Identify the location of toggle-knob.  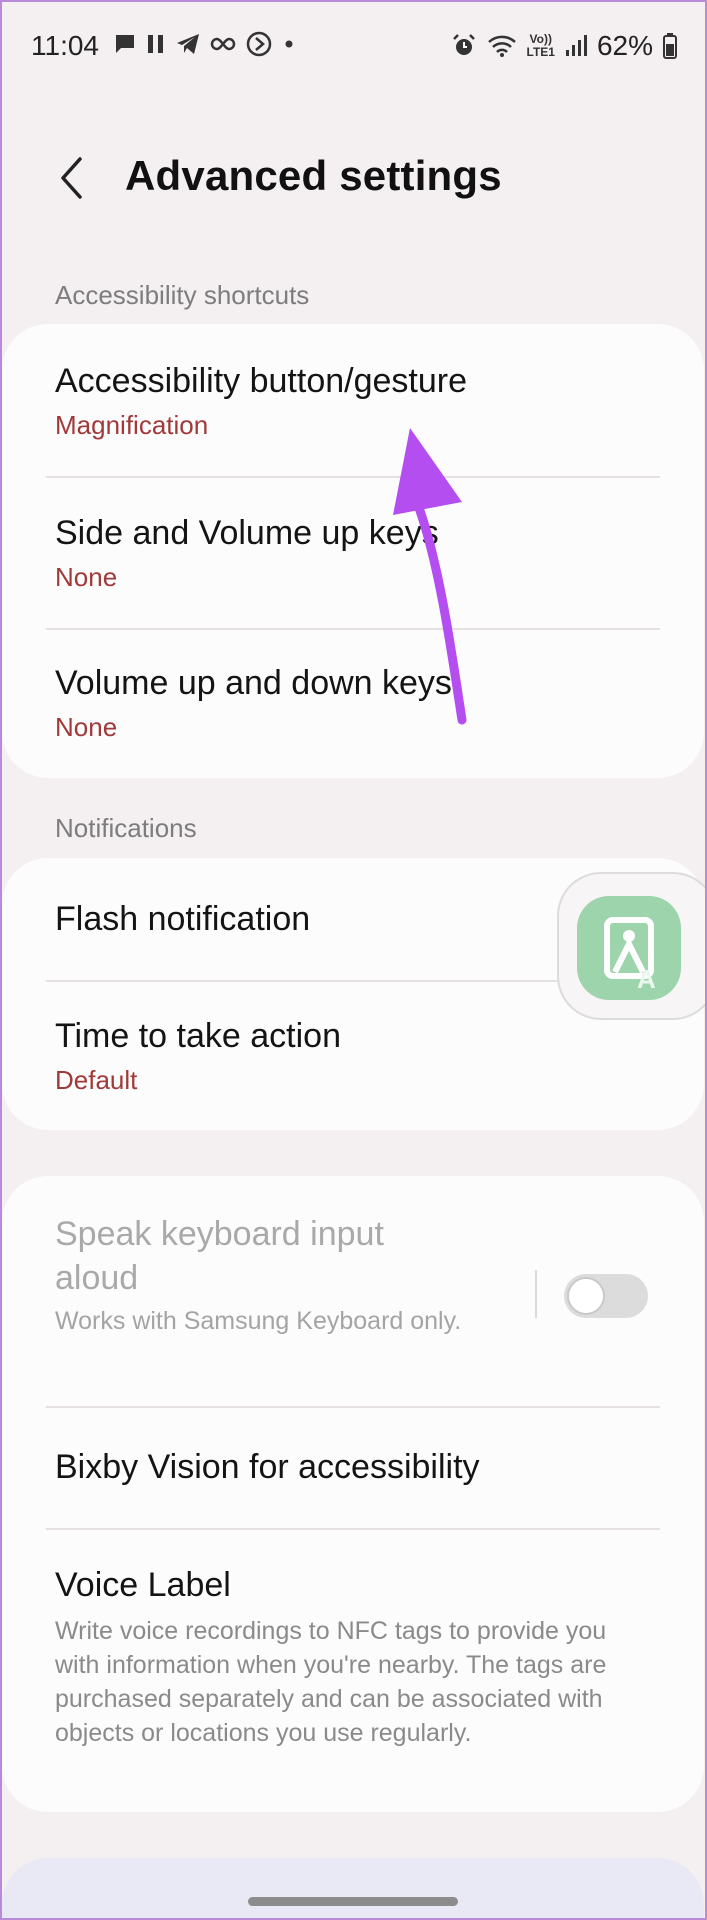
(586, 1296).